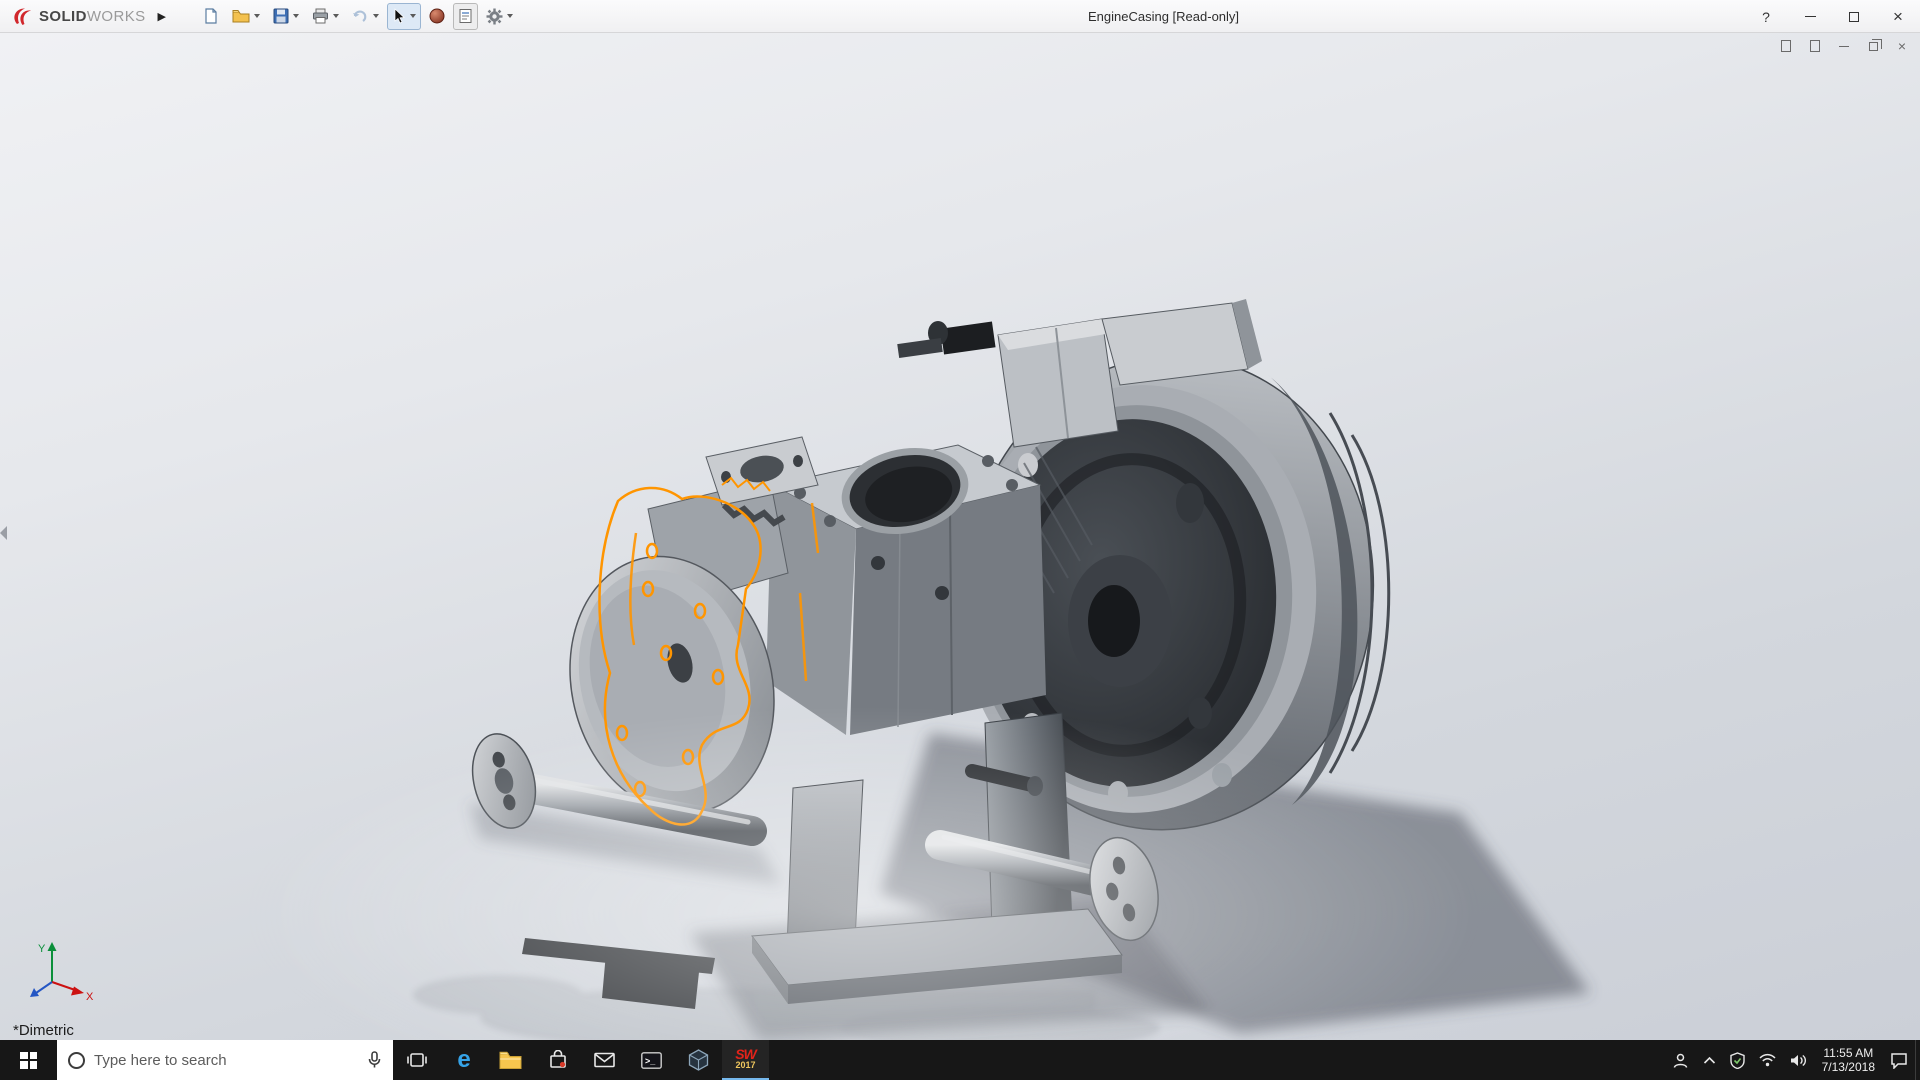 The height and width of the screenshot is (1080, 1920). I want to click on taskbar-app-mail, so click(604, 1060).